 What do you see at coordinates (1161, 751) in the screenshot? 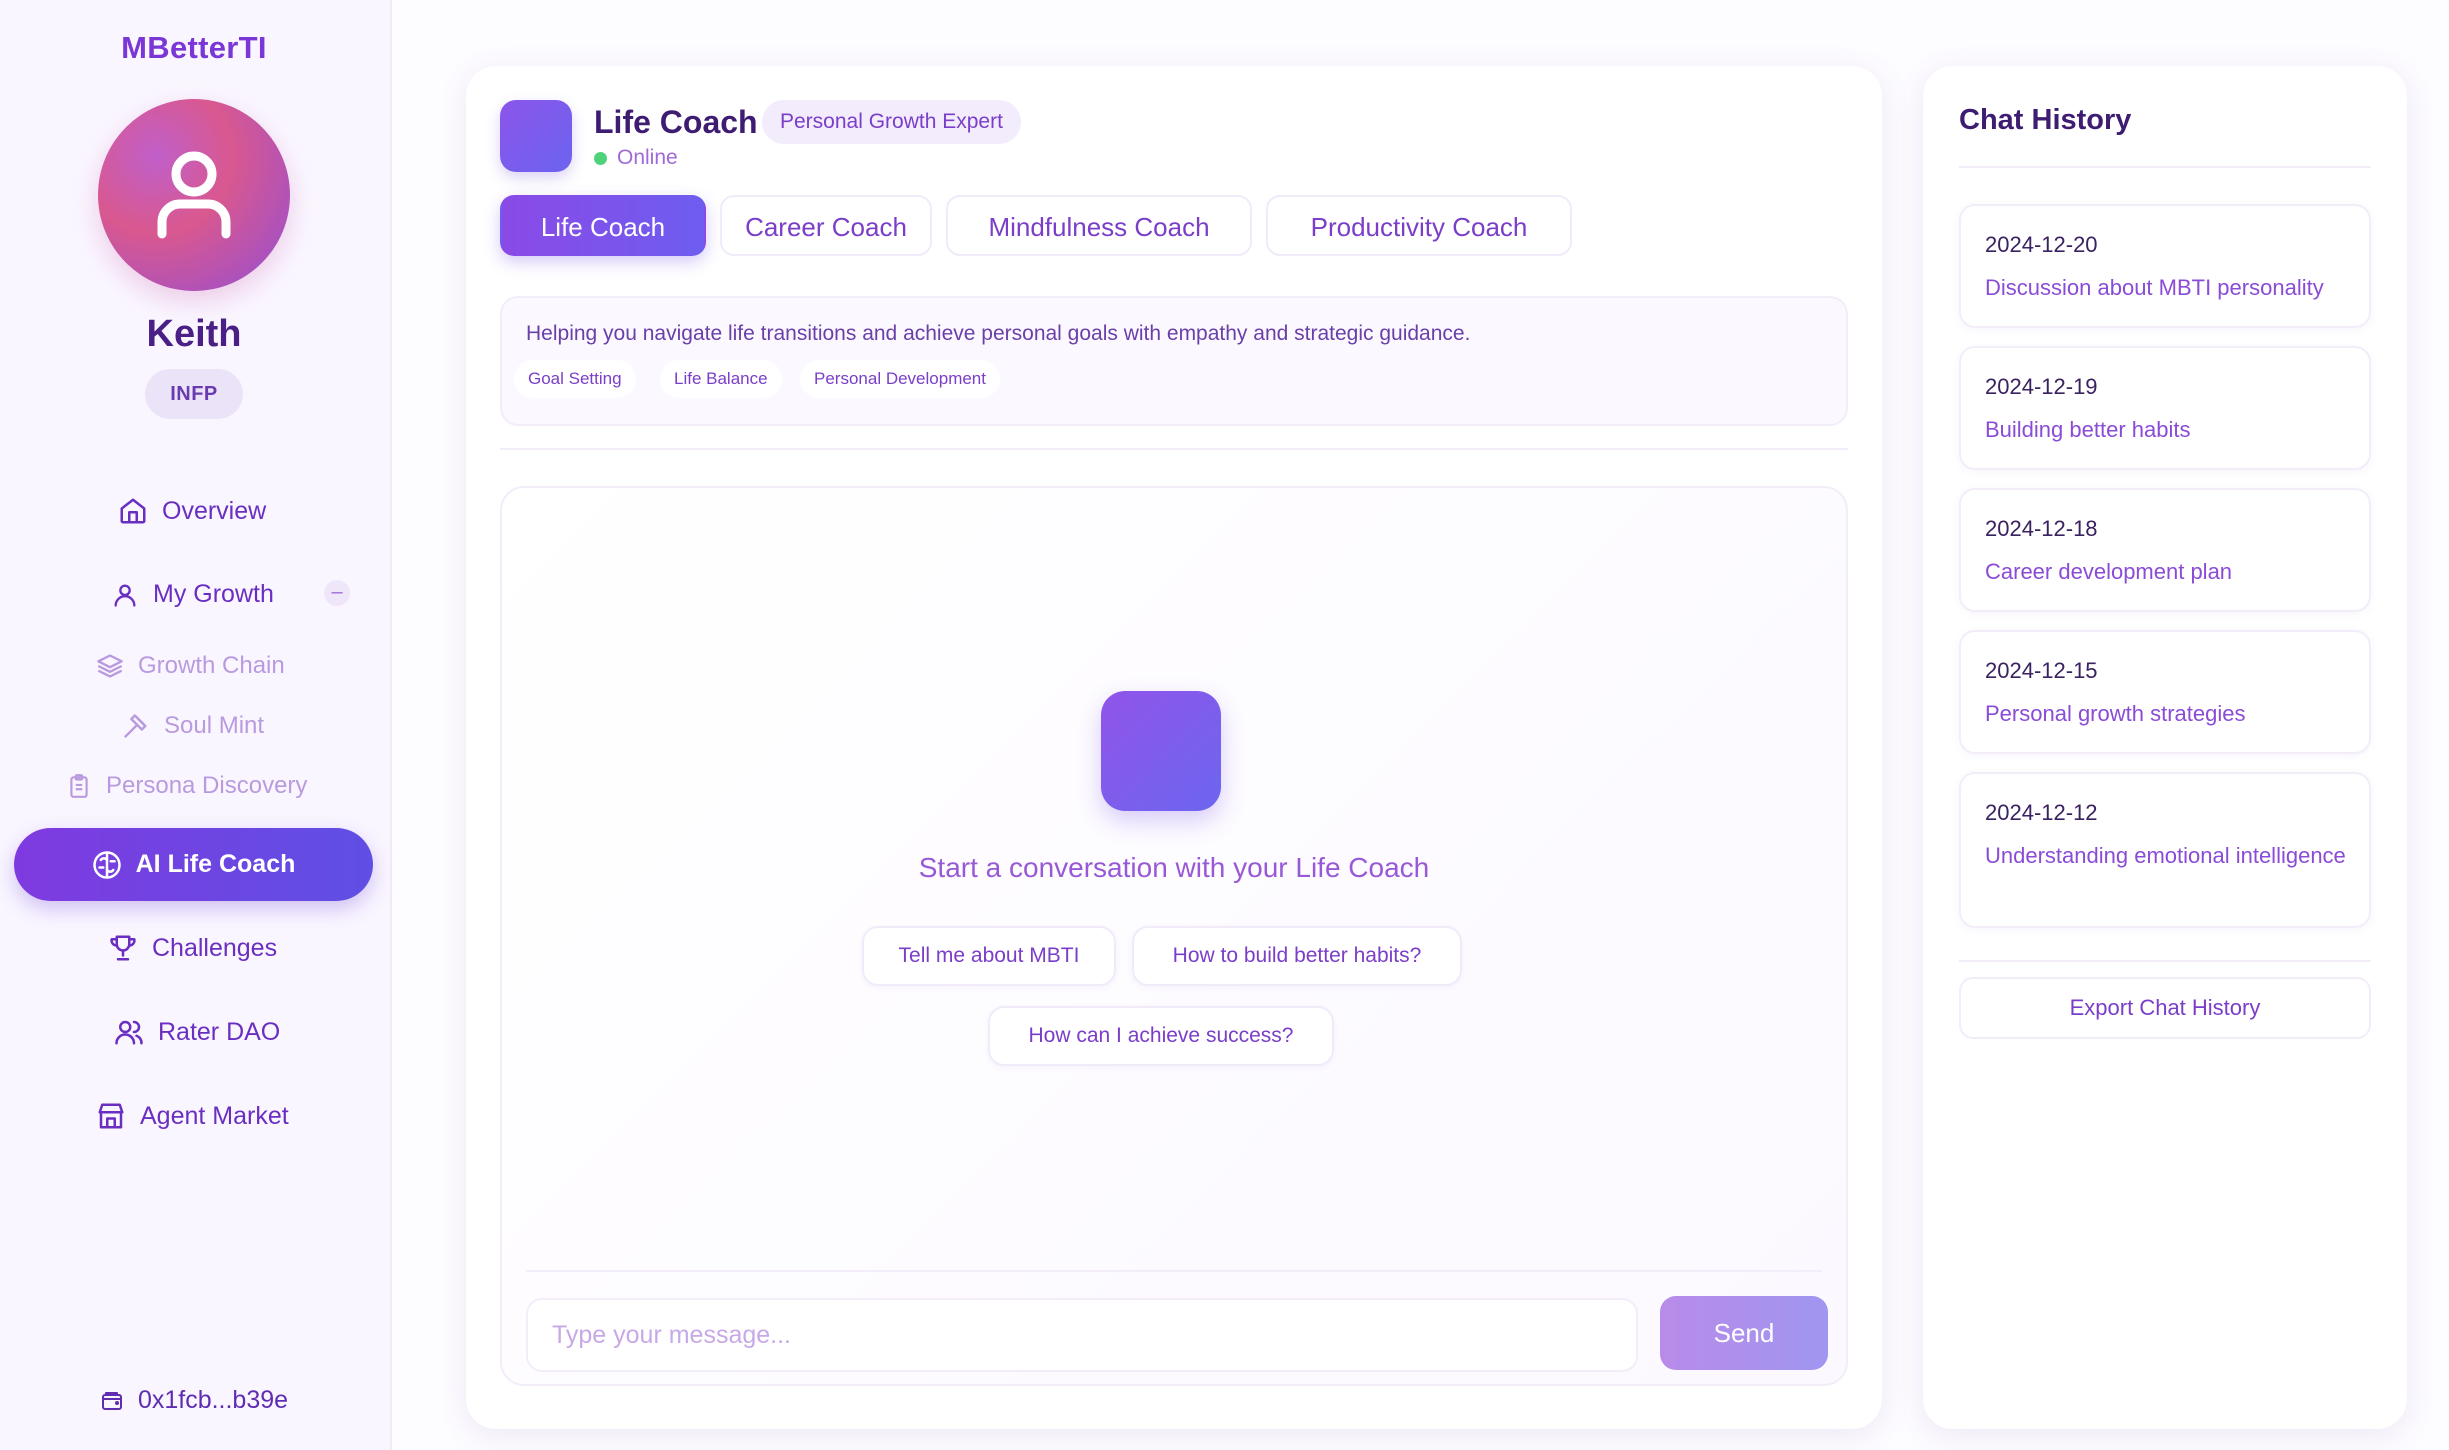
I see `coach-chat-icon` at bounding box center [1161, 751].